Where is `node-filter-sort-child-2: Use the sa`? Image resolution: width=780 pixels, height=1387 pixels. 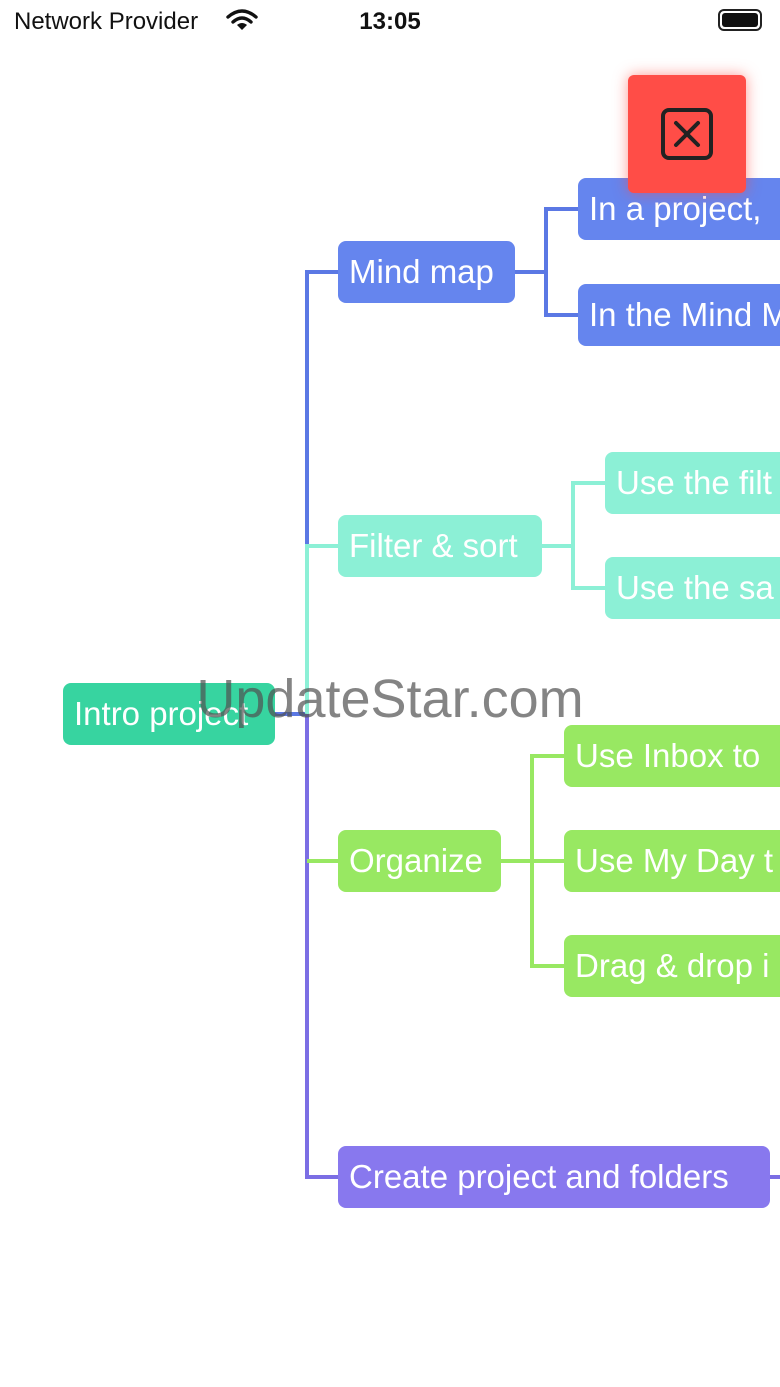
node-filter-sort-child-2: Use the sa is located at coordinates (692, 588).